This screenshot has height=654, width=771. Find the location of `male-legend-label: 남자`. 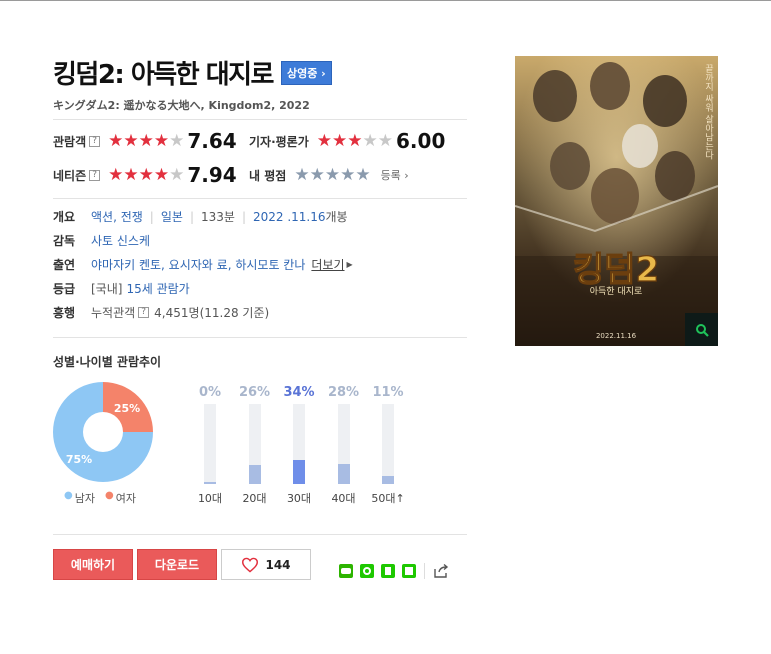

male-legend-label: 남자 is located at coordinates (84, 498).